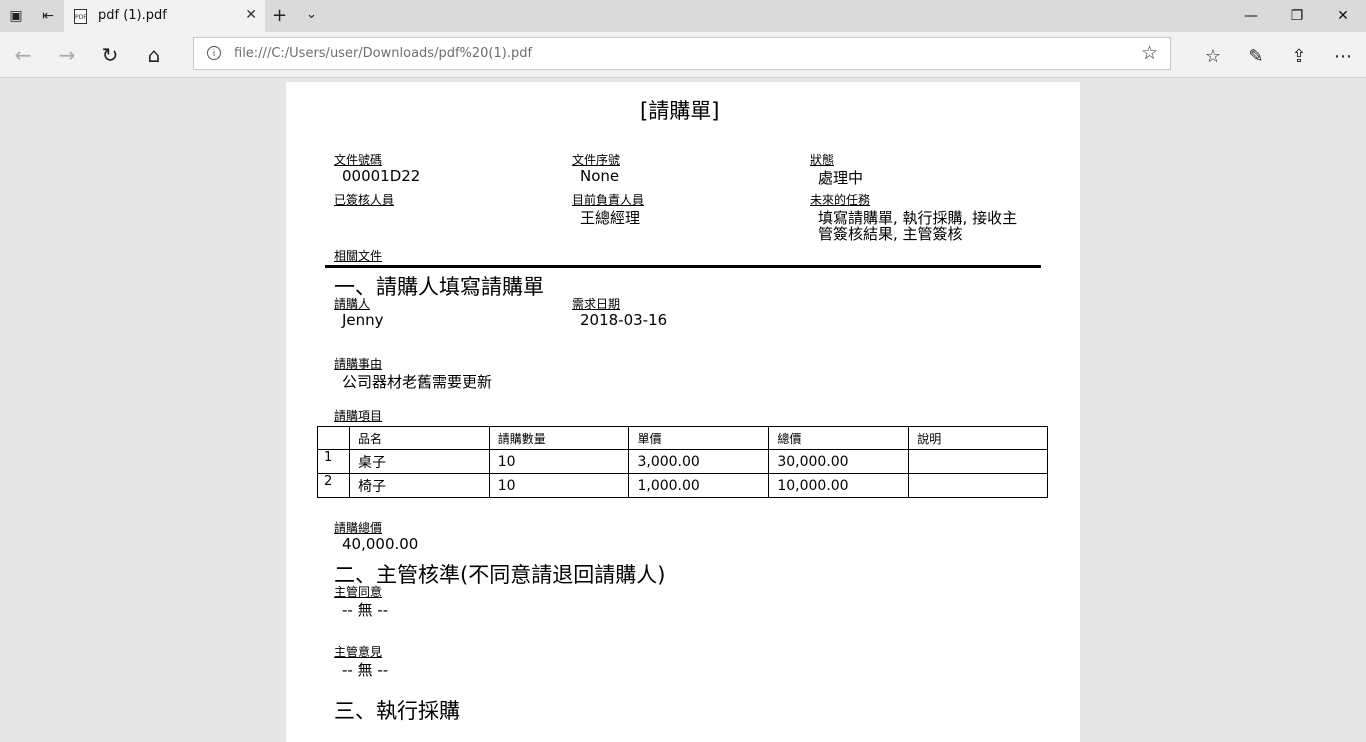 Image resolution: width=1366 pixels, height=742 pixels. I want to click on doc-no-label: 文件號碼, so click(358, 160).